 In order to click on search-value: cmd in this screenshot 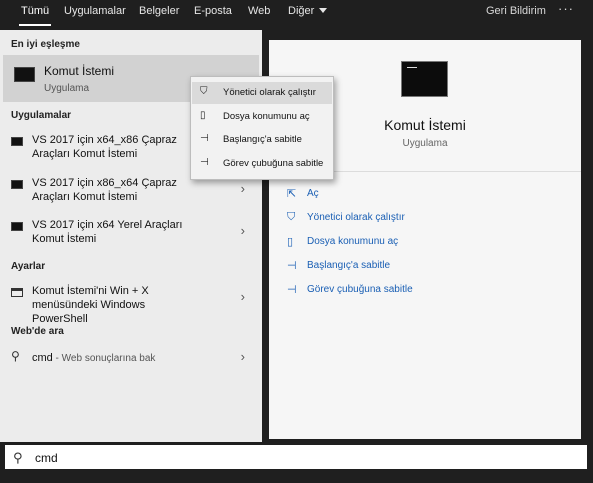, I will do `click(46, 458)`.